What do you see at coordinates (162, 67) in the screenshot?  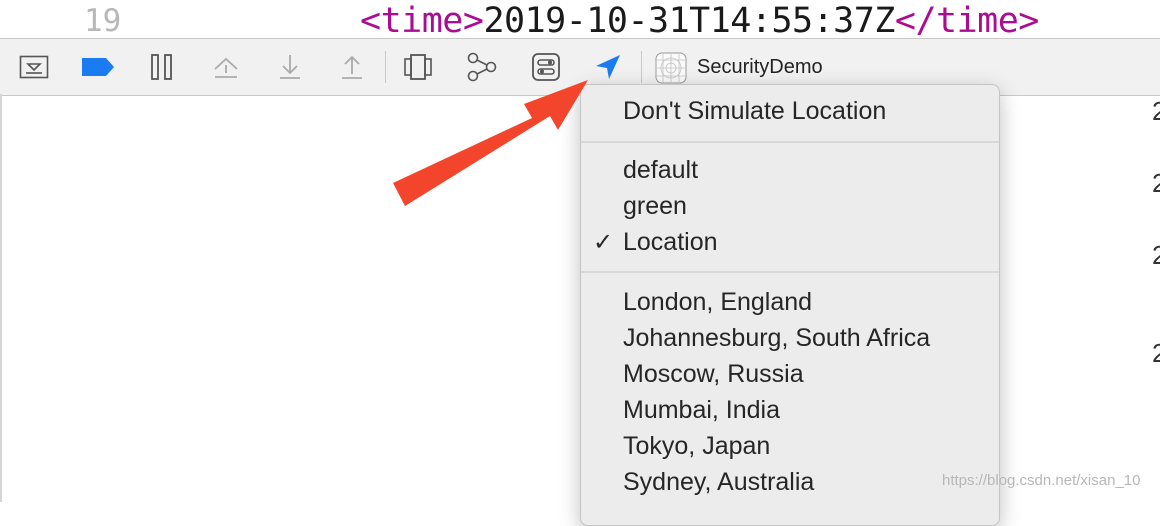 I see `pause-icon` at bounding box center [162, 67].